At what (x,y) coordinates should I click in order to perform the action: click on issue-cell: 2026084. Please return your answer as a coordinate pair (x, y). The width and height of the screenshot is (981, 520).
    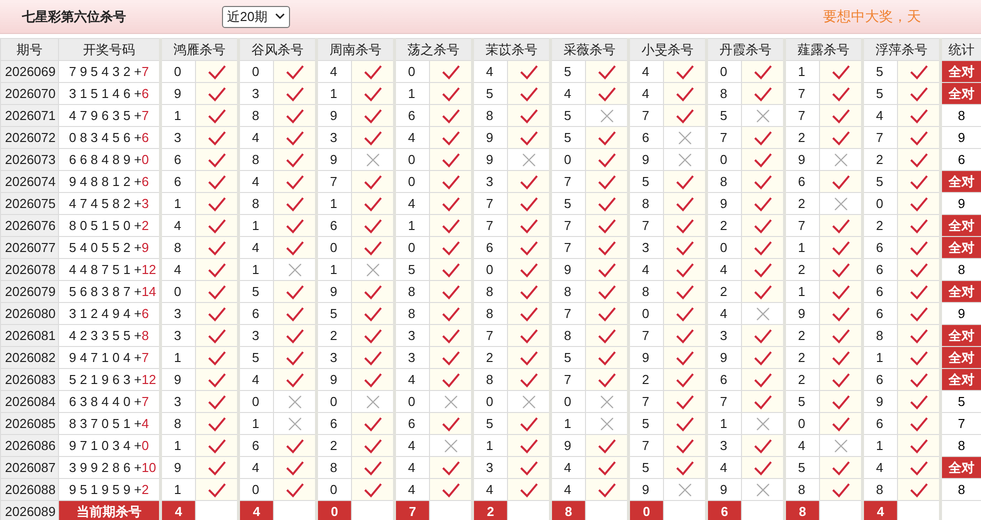
    Looking at the image, I should click on (29, 401).